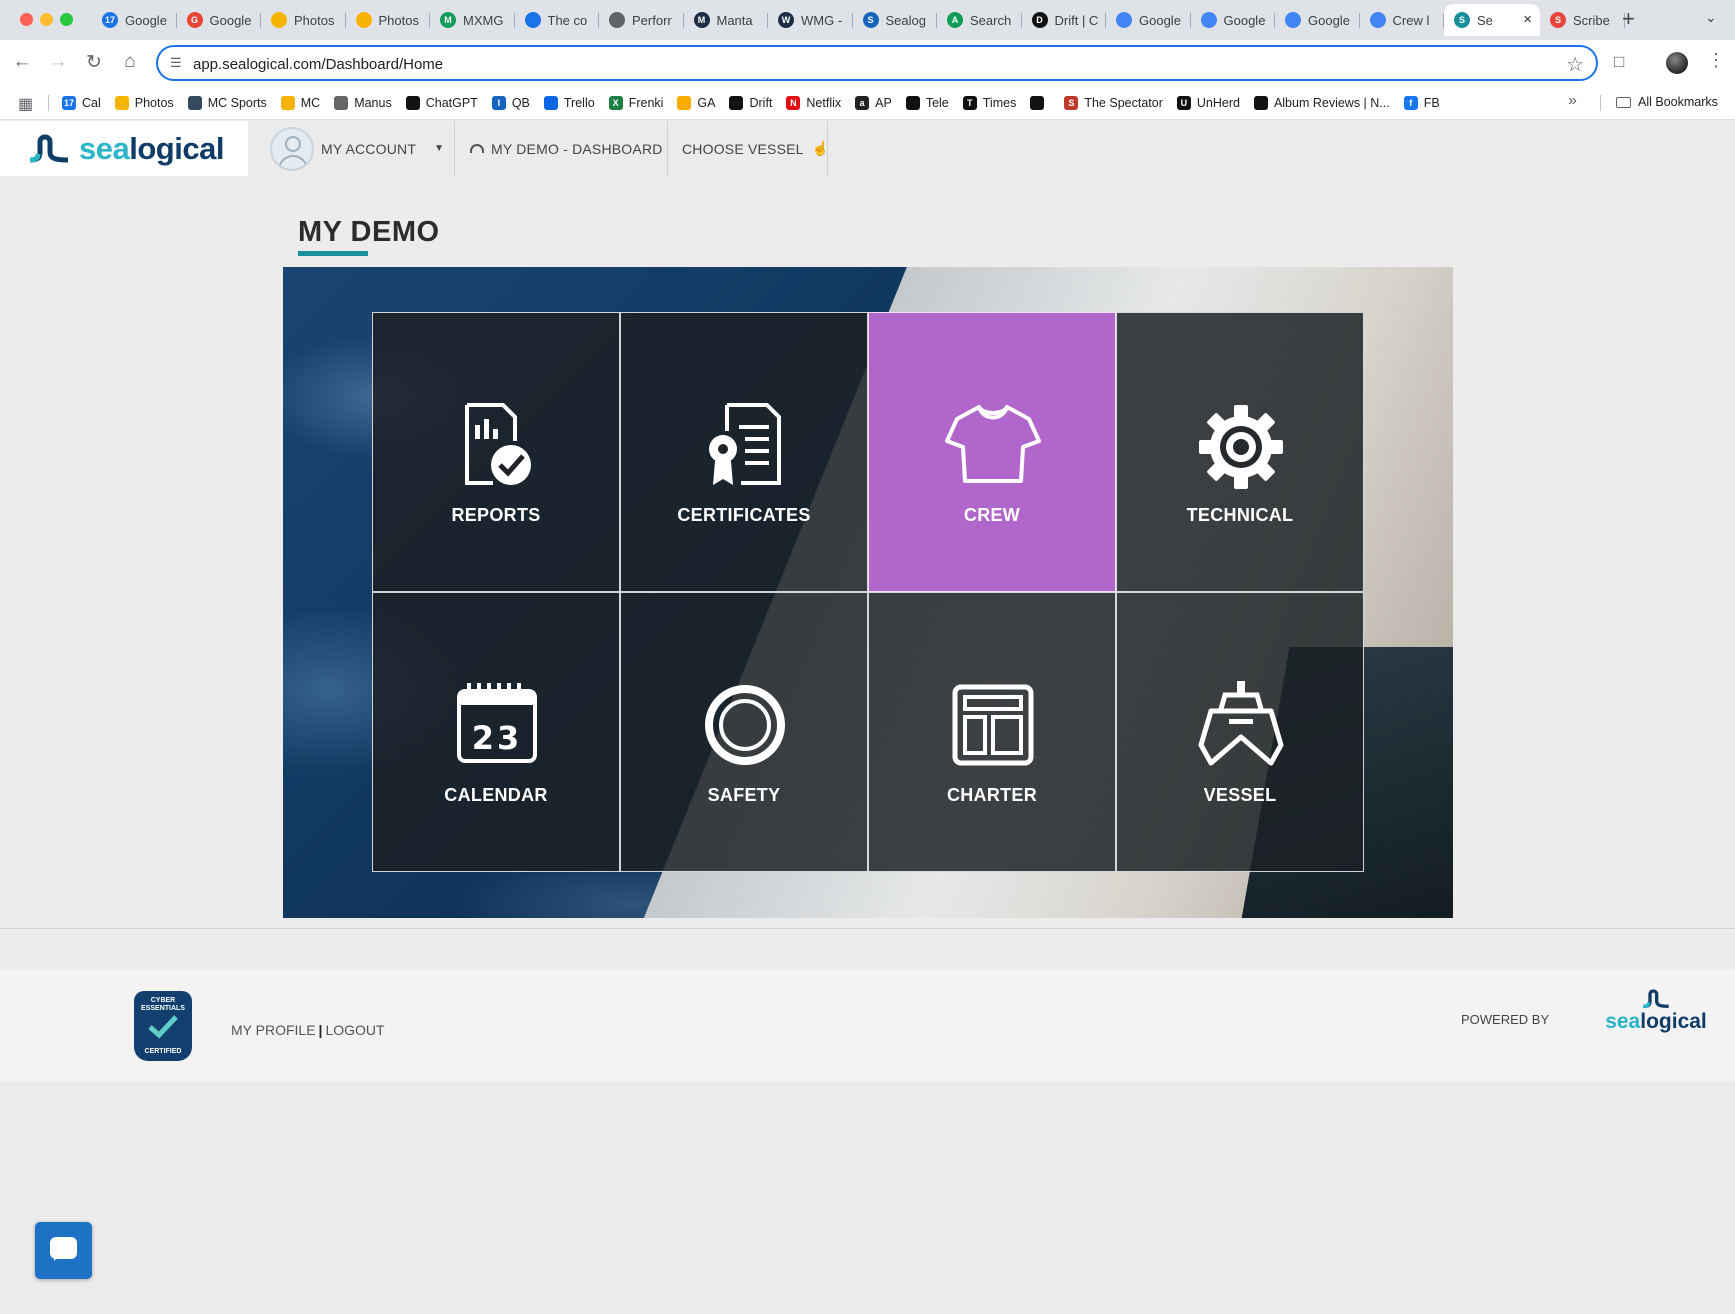  I want to click on bookmark-item: Drift, so click(750, 103).